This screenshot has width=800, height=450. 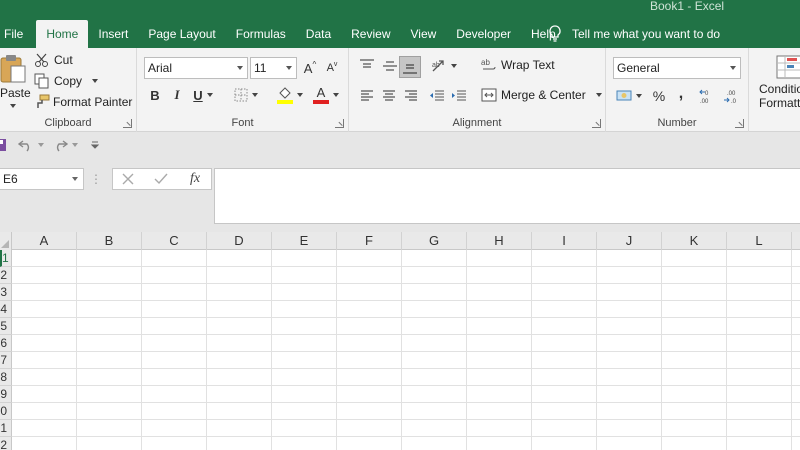 I want to click on tell-me-search: Tell me what you want to do, so click(x=634, y=34).